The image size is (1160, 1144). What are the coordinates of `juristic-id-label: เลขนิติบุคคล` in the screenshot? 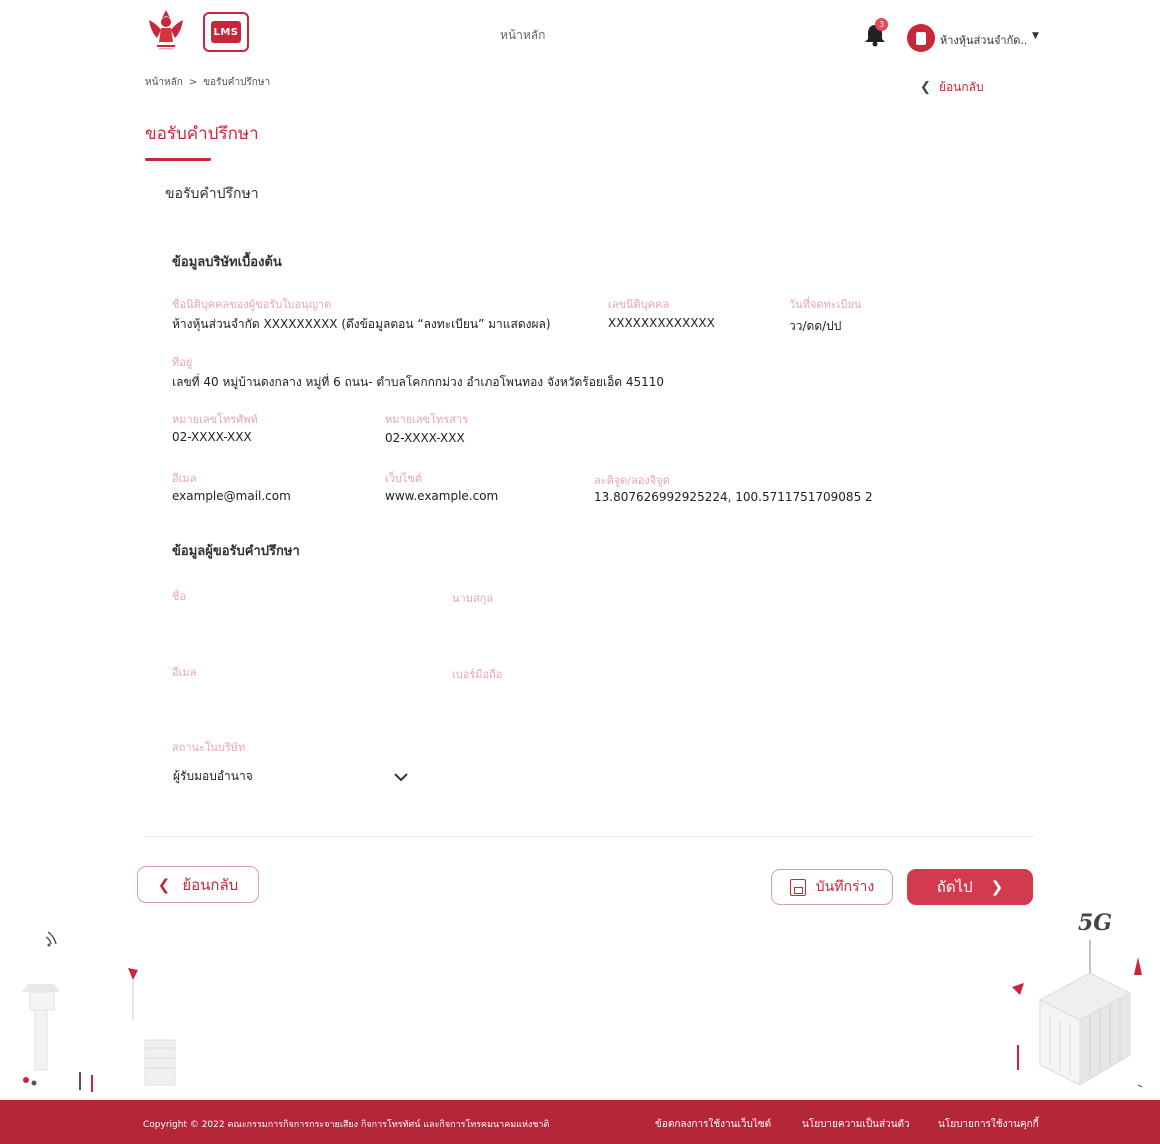 It's located at (639, 304).